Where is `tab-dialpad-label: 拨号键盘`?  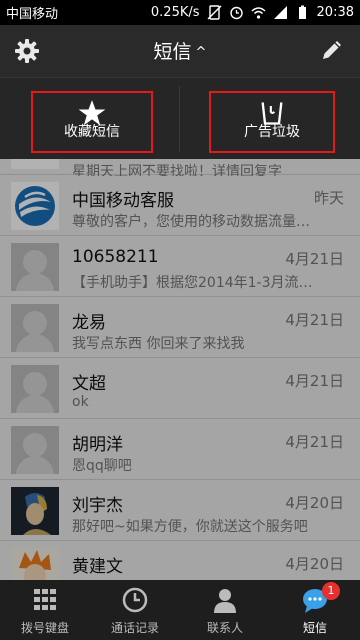
tab-dialpad-label: 拨号键盘 is located at coordinates (44, 628).